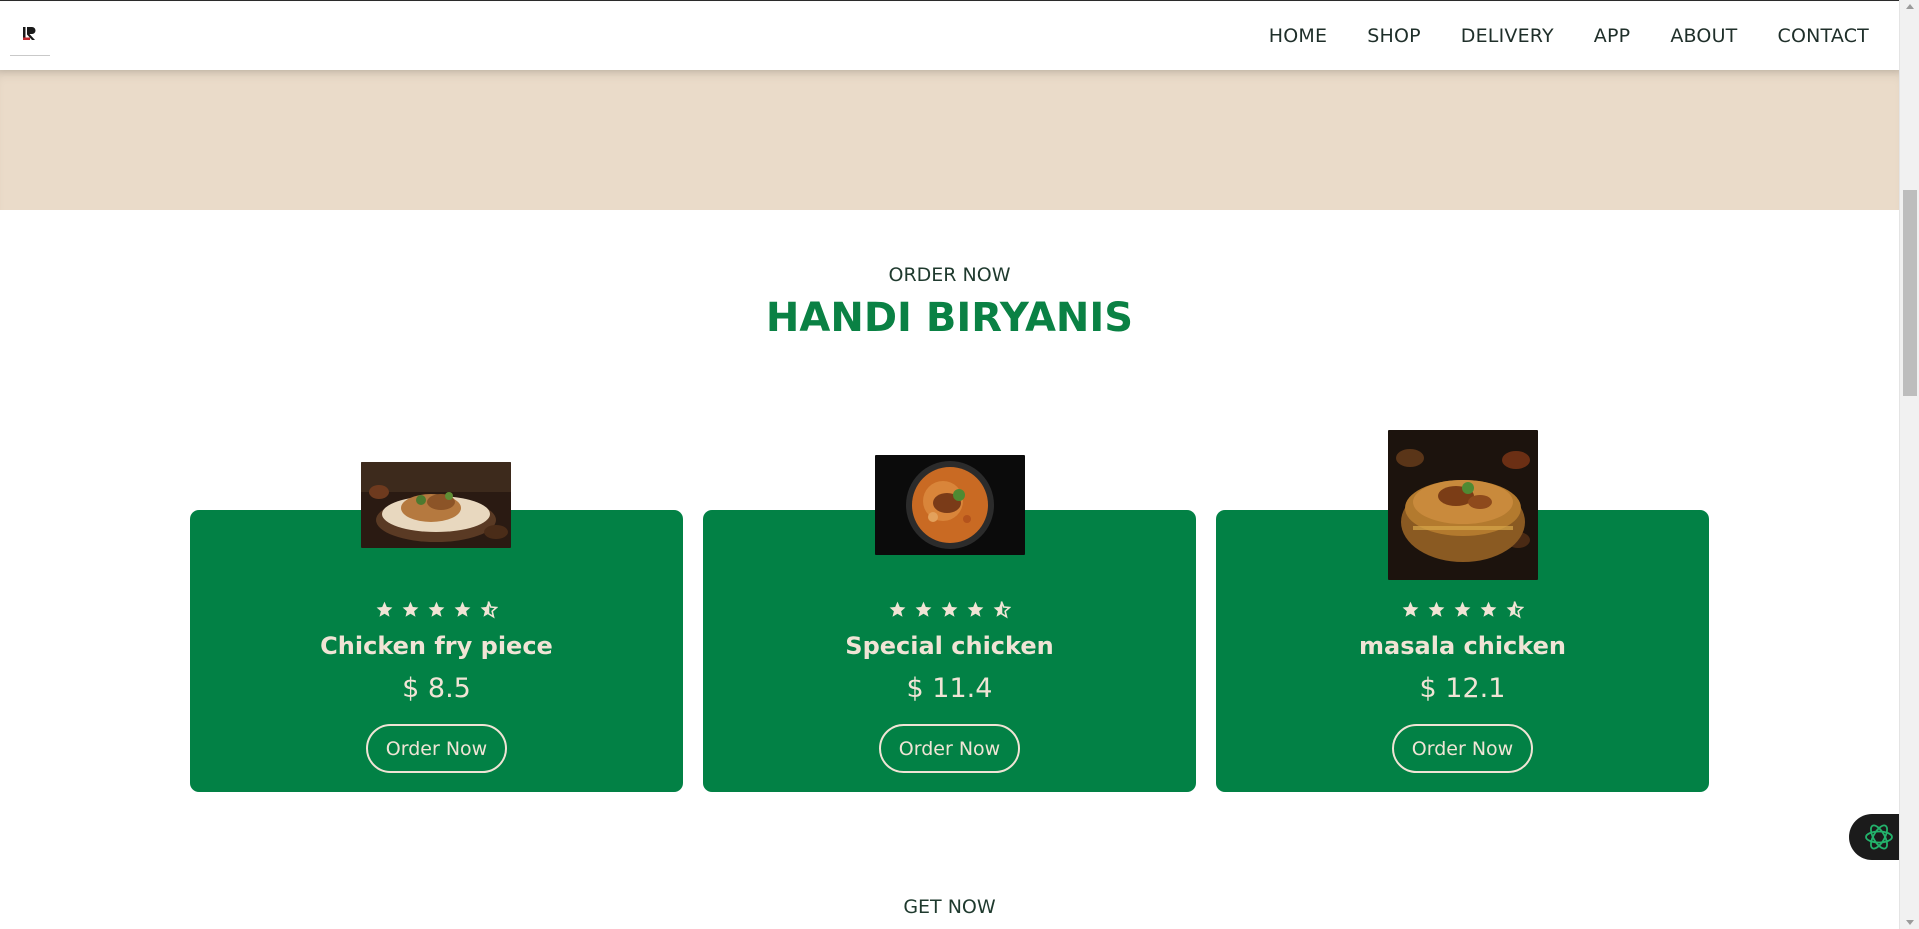 This screenshot has height=929, width=1919. I want to click on top-navbar: HOME SHOP DELIVERY APP ABOUT CONTACT, so click(949, 36).